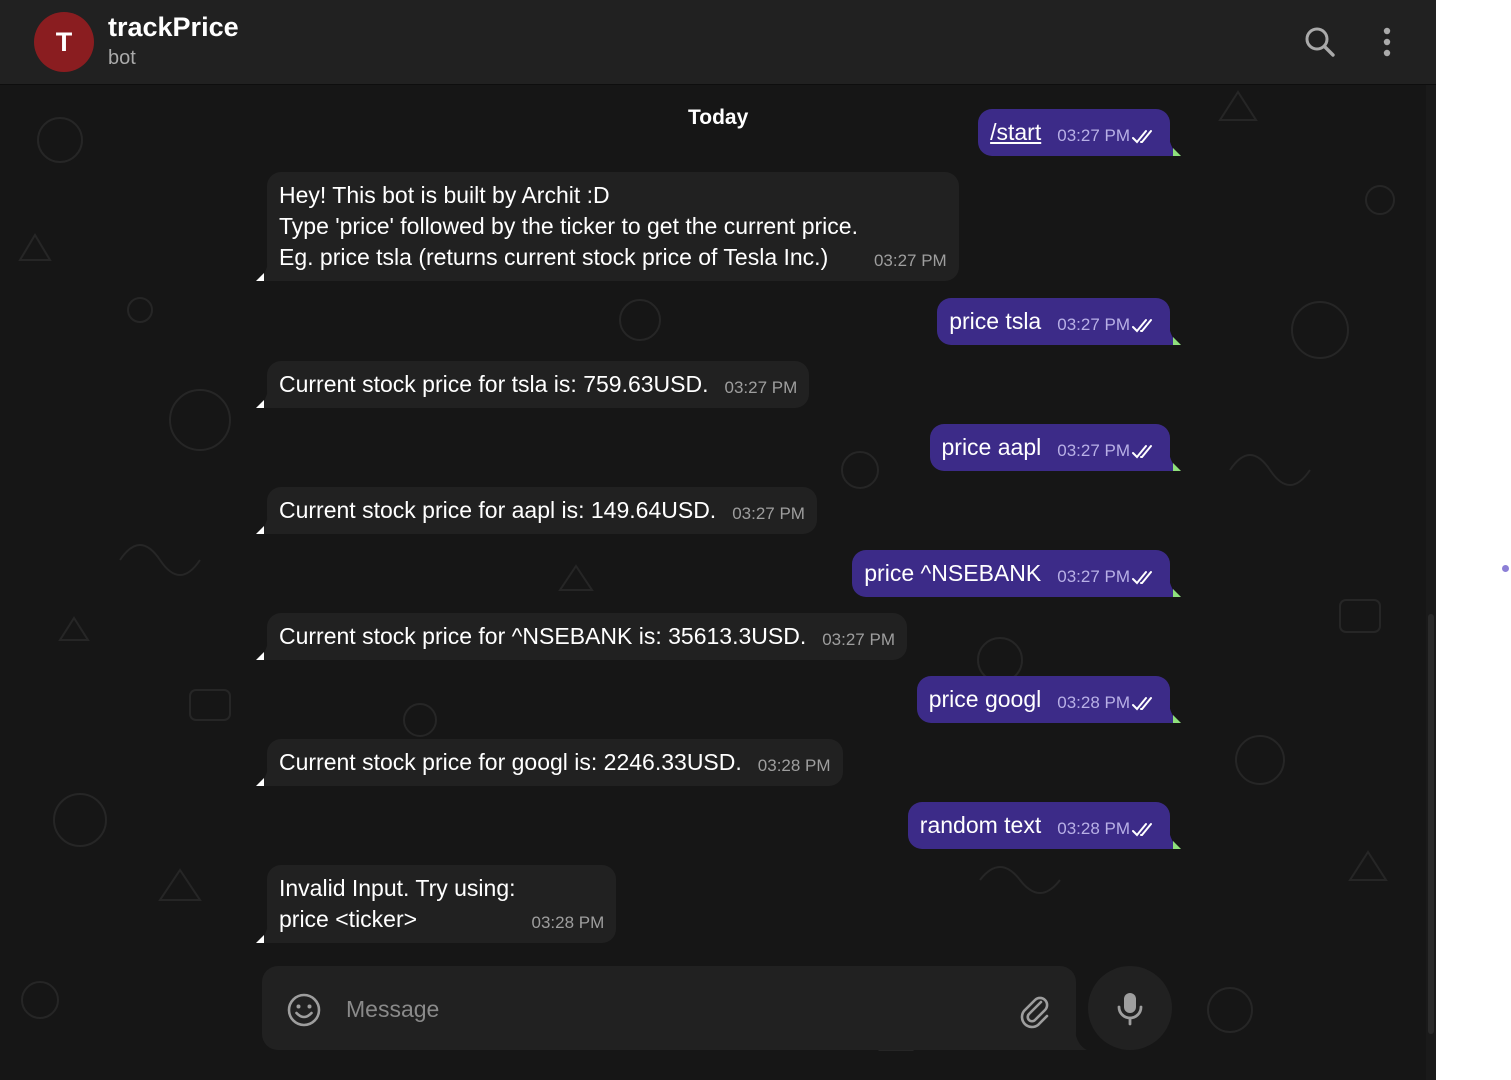 The height and width of the screenshot is (1080, 1511). Describe the element at coordinates (1431, 824) in the screenshot. I see `scroll-thumb` at that location.